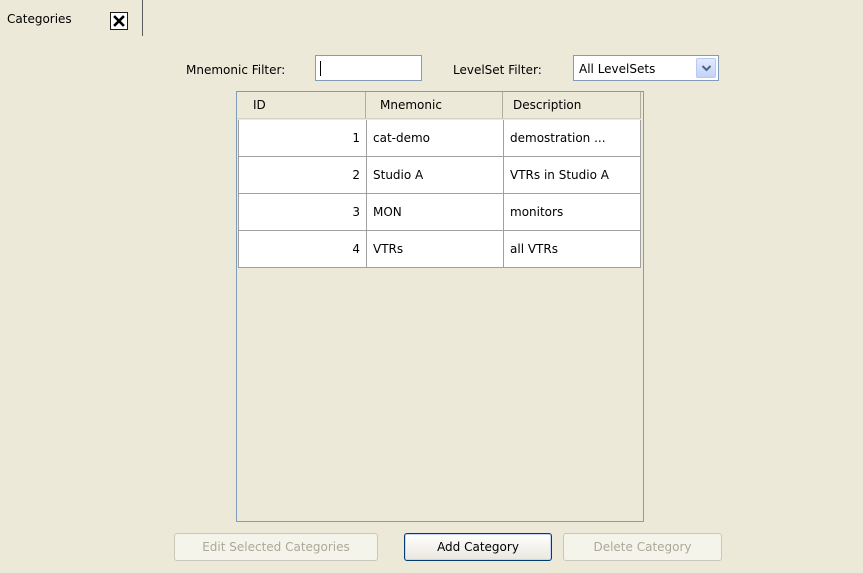 The height and width of the screenshot is (573, 863). I want to click on cell-mnemonic: cat-demo, so click(435, 138).